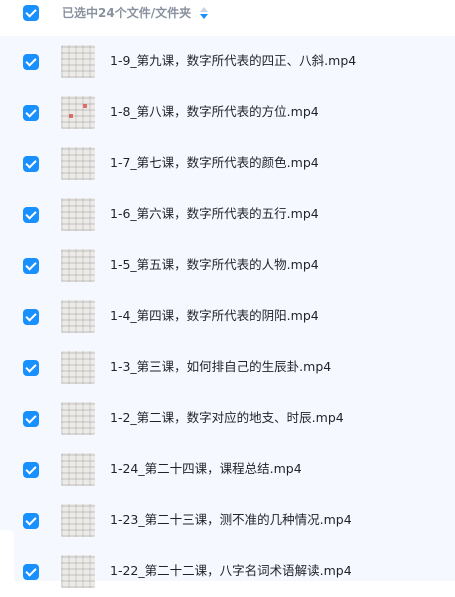 This screenshot has width=455, height=597. Describe the element at coordinates (233, 61) in the screenshot. I see `file-name: 1-9_第九课，数字所代表的四正、八斜.mp4` at that location.